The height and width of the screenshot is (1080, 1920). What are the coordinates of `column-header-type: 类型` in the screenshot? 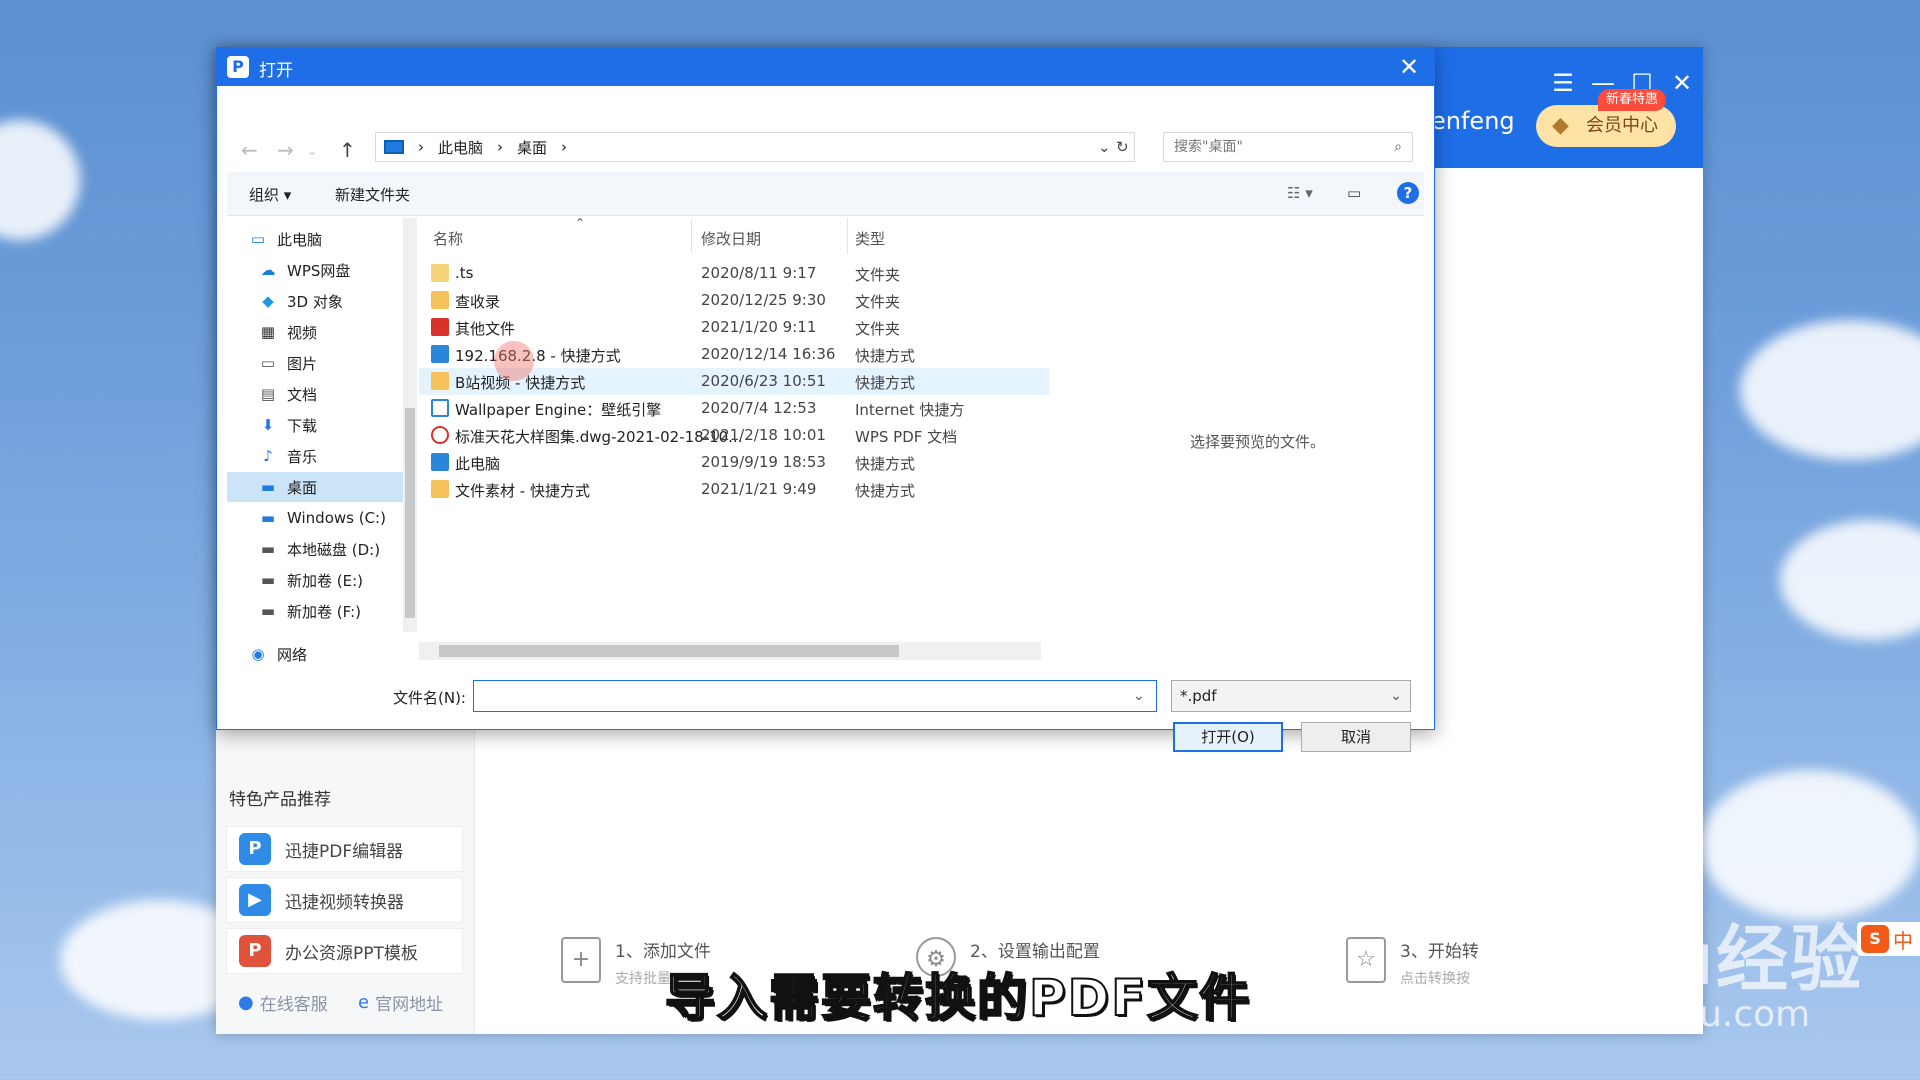 It's located at (870, 238).